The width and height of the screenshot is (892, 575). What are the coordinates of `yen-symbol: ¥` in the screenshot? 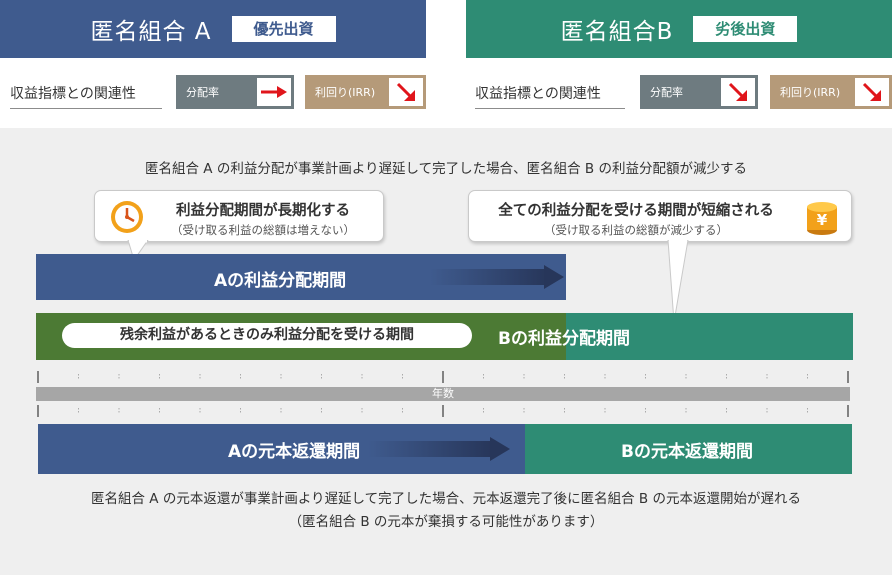 It's located at (822, 220).